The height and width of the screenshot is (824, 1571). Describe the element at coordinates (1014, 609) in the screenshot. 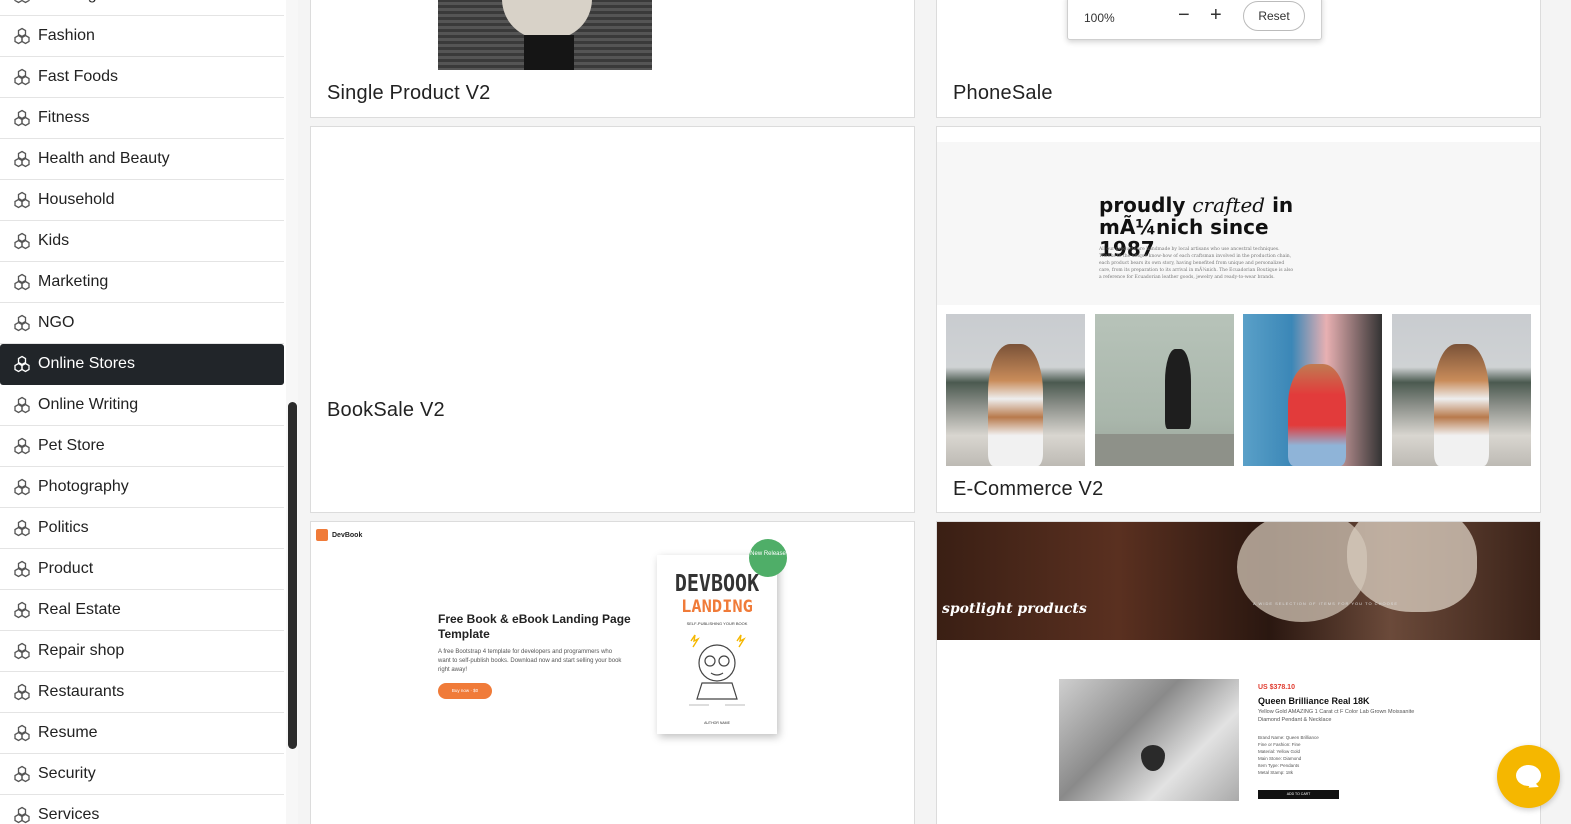

I see `spotlight-banner-title: spotlight products` at that location.